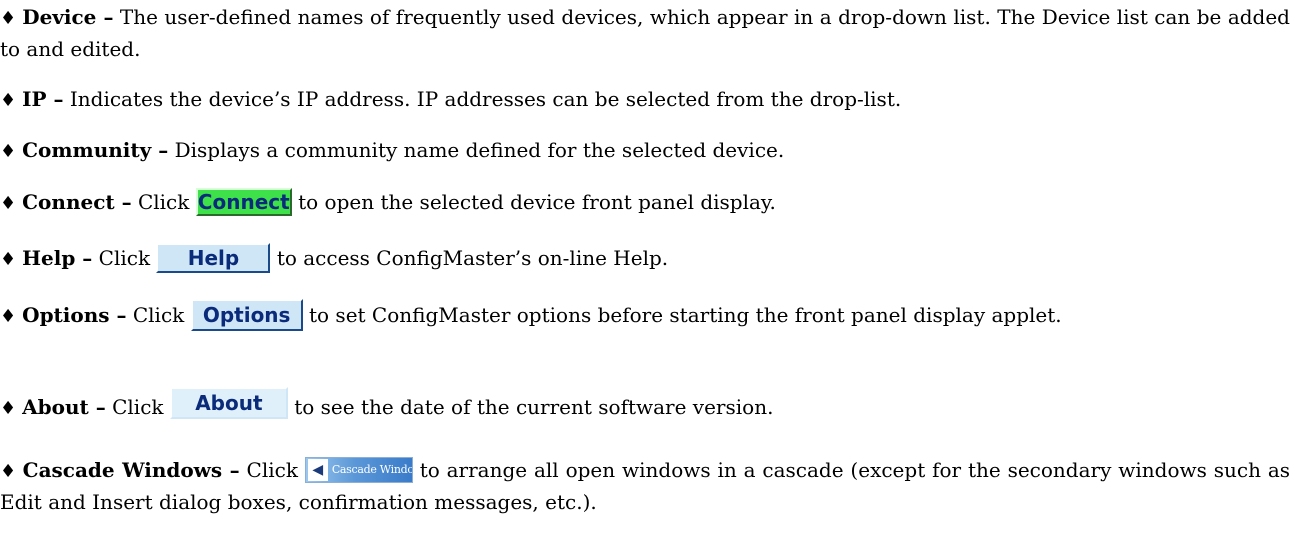  What do you see at coordinates (57, 258) in the screenshot?
I see `term-help: Help –` at bounding box center [57, 258].